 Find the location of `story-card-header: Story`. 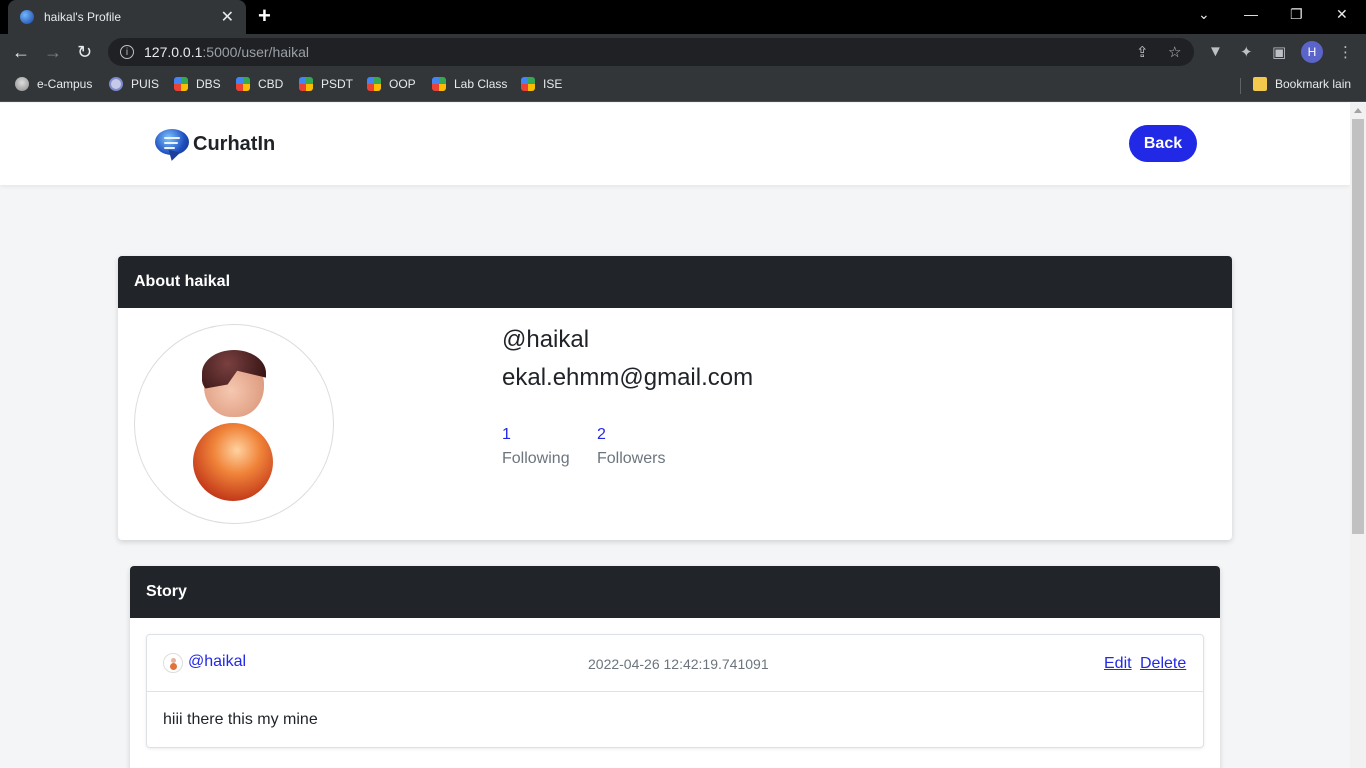

story-card-header: Story is located at coordinates (675, 592).